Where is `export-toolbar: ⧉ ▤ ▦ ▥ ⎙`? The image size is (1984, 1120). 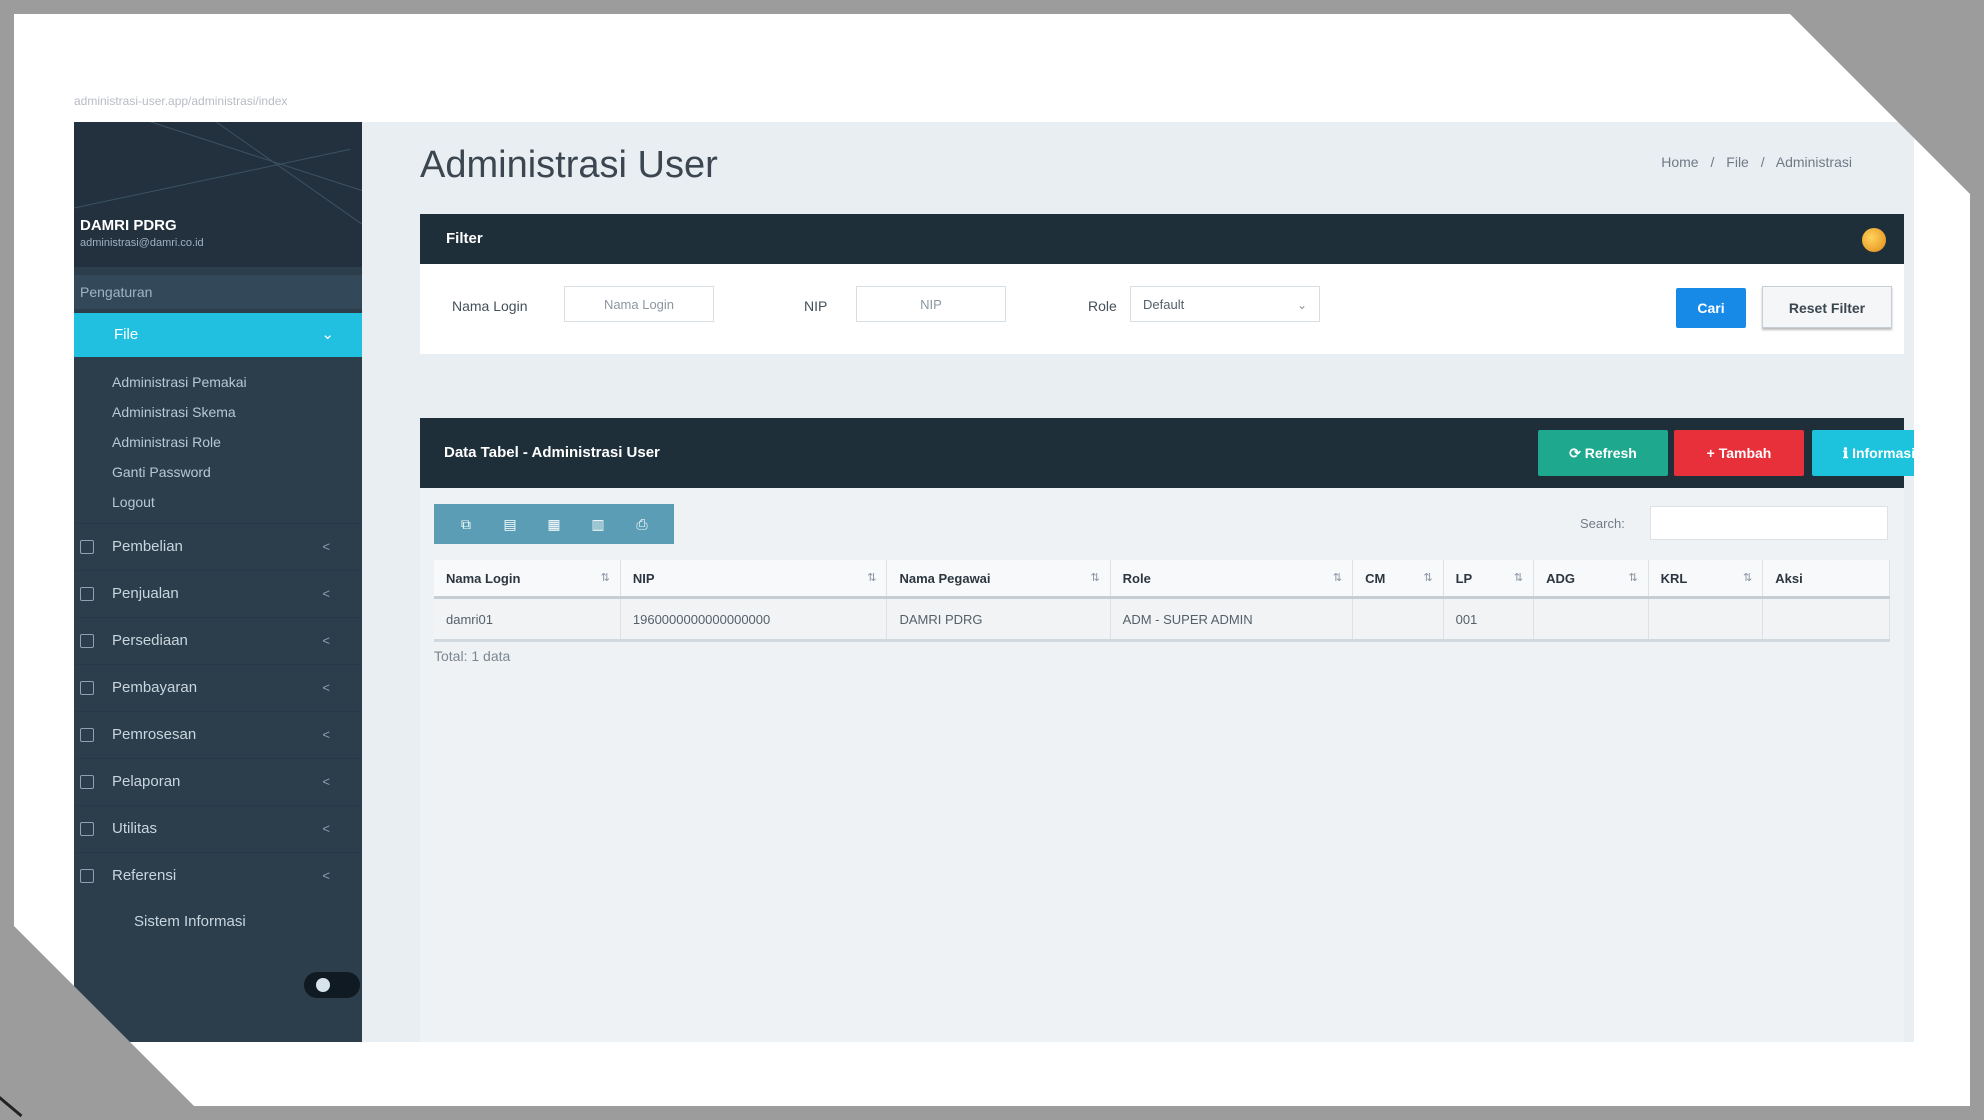
export-toolbar: ⧉ ▤ ▦ ▥ ⎙ is located at coordinates (554, 524).